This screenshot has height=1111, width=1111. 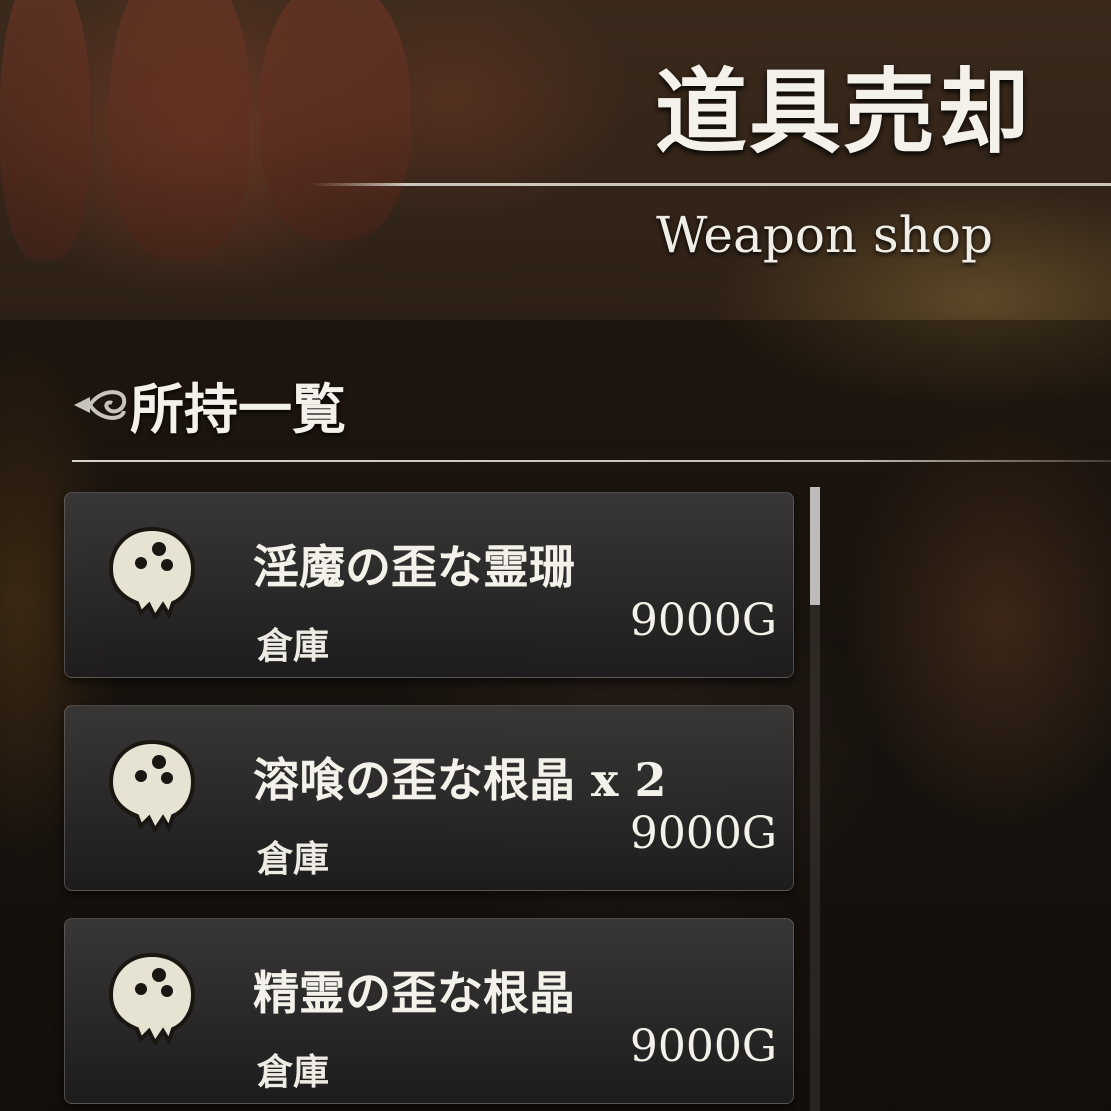 What do you see at coordinates (238, 409) in the screenshot?
I see `section-title: 所持一覧` at bounding box center [238, 409].